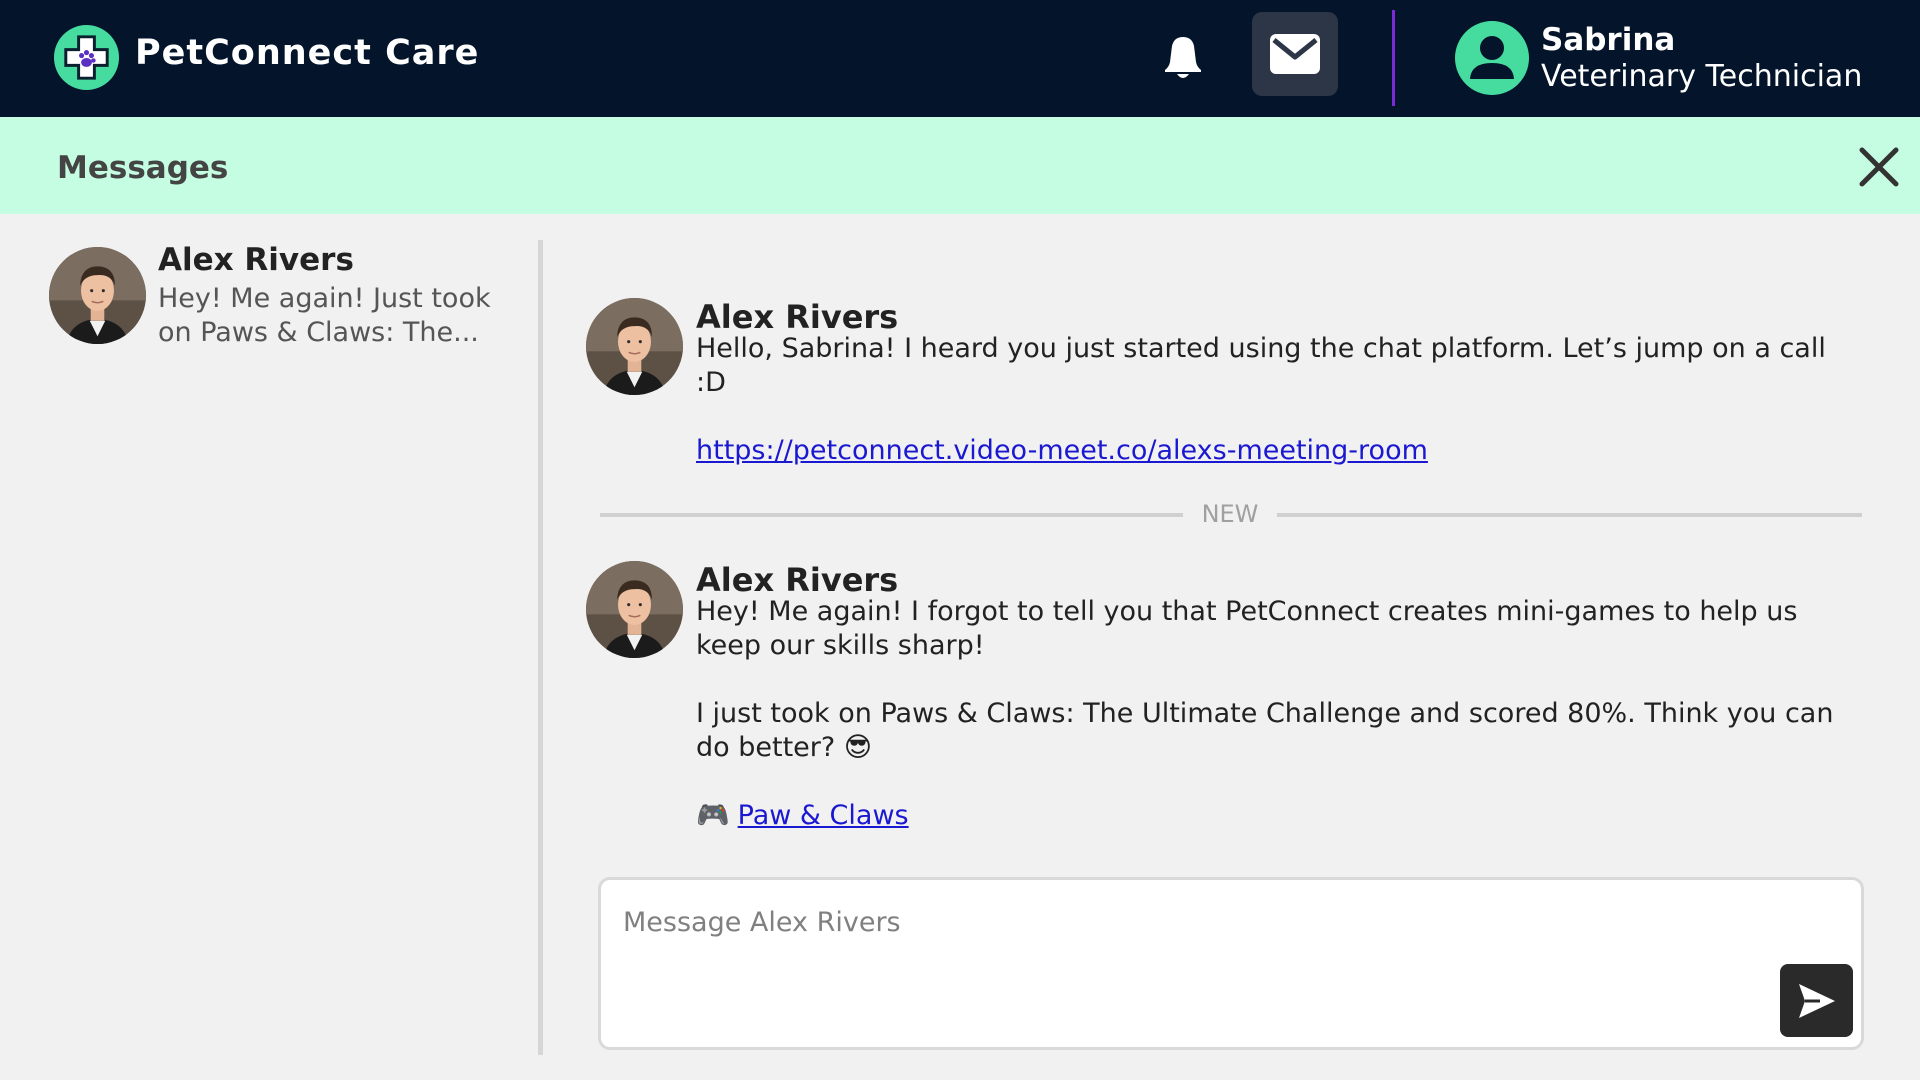  I want to click on user-avatar, so click(1492, 58).